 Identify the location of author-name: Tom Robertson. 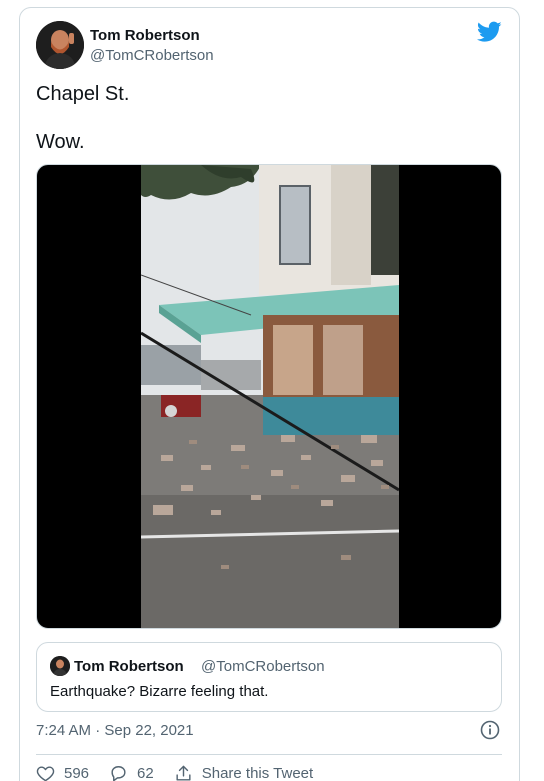
(145, 35).